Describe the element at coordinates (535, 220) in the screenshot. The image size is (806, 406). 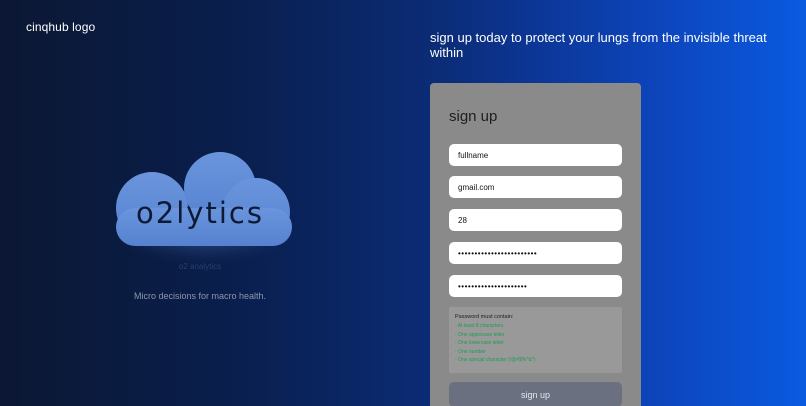
I see `age-field` at that location.